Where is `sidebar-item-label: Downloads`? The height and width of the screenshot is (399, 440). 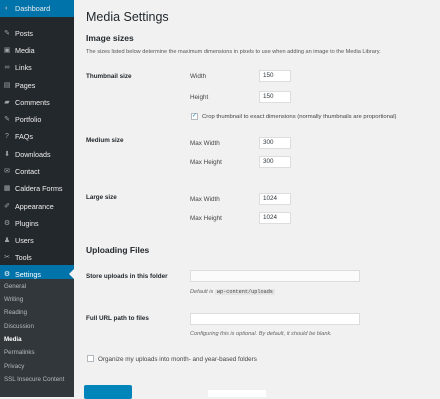
sidebar-item-label: Downloads is located at coordinates (33, 154).